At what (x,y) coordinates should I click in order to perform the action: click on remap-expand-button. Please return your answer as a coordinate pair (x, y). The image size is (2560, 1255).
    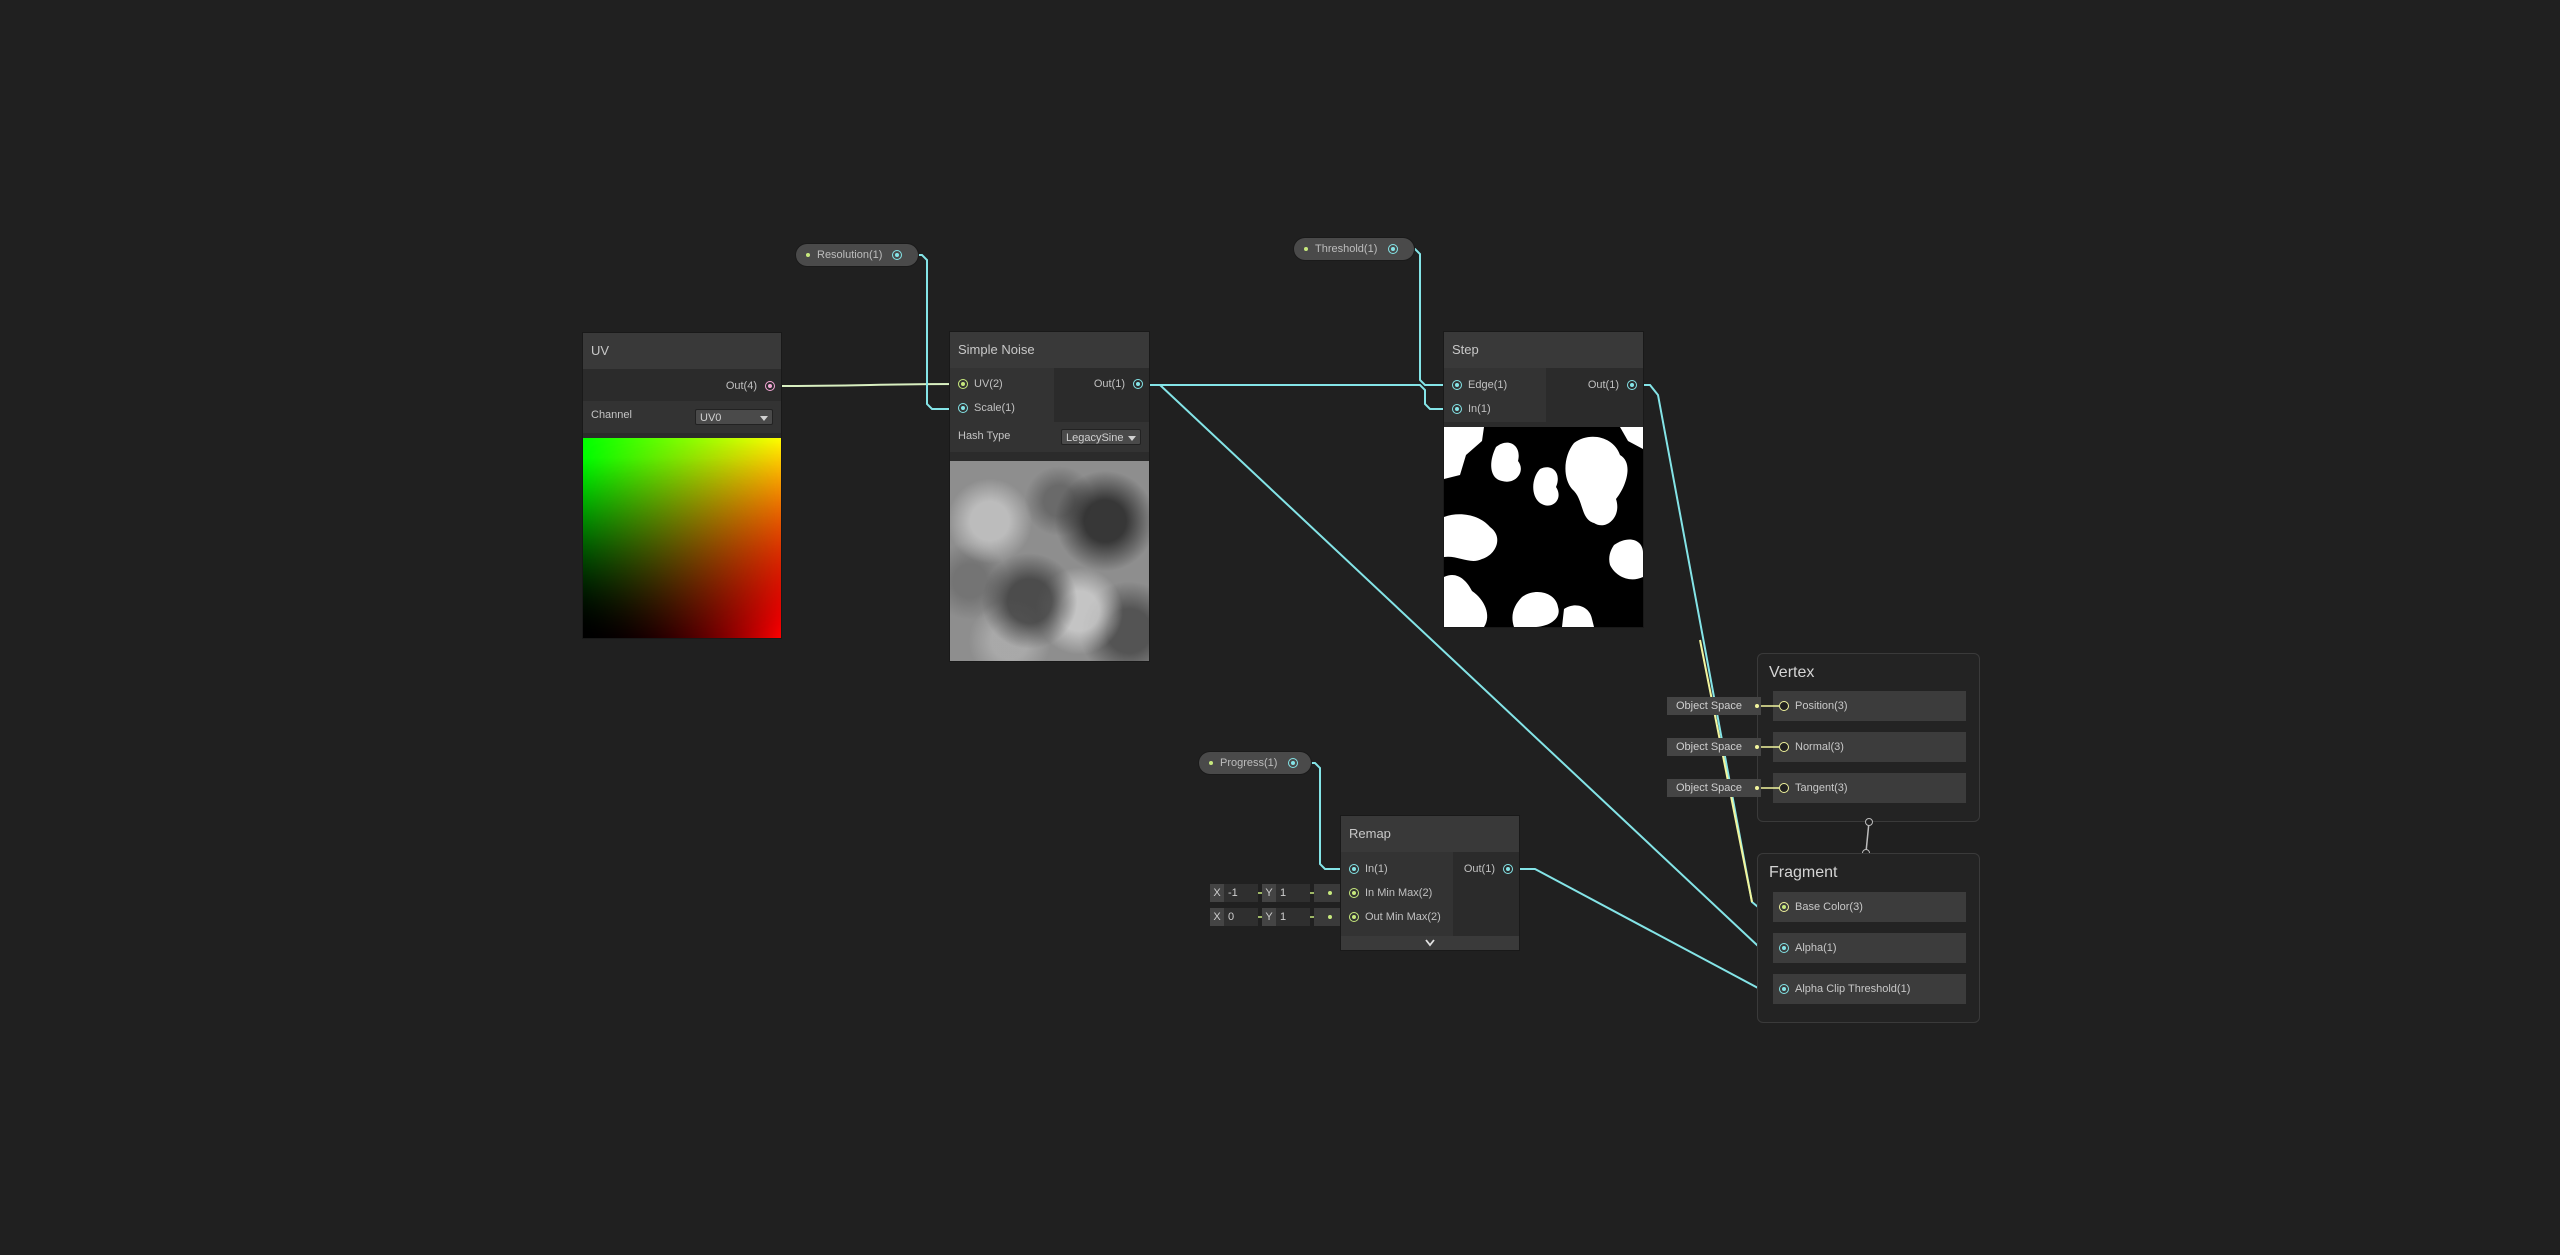
    Looking at the image, I should click on (1430, 943).